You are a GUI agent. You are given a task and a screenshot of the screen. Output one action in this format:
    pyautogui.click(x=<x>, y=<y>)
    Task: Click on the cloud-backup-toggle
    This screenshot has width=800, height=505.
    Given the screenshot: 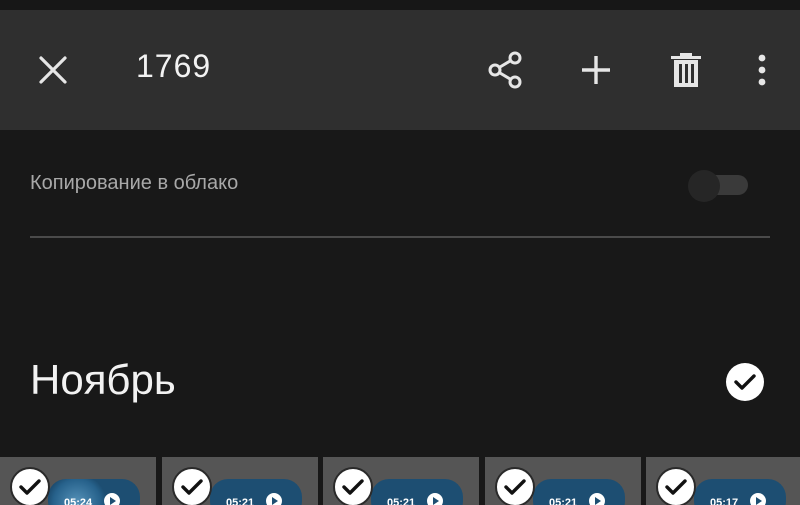 What is the action you would take?
    pyautogui.click(x=719, y=186)
    